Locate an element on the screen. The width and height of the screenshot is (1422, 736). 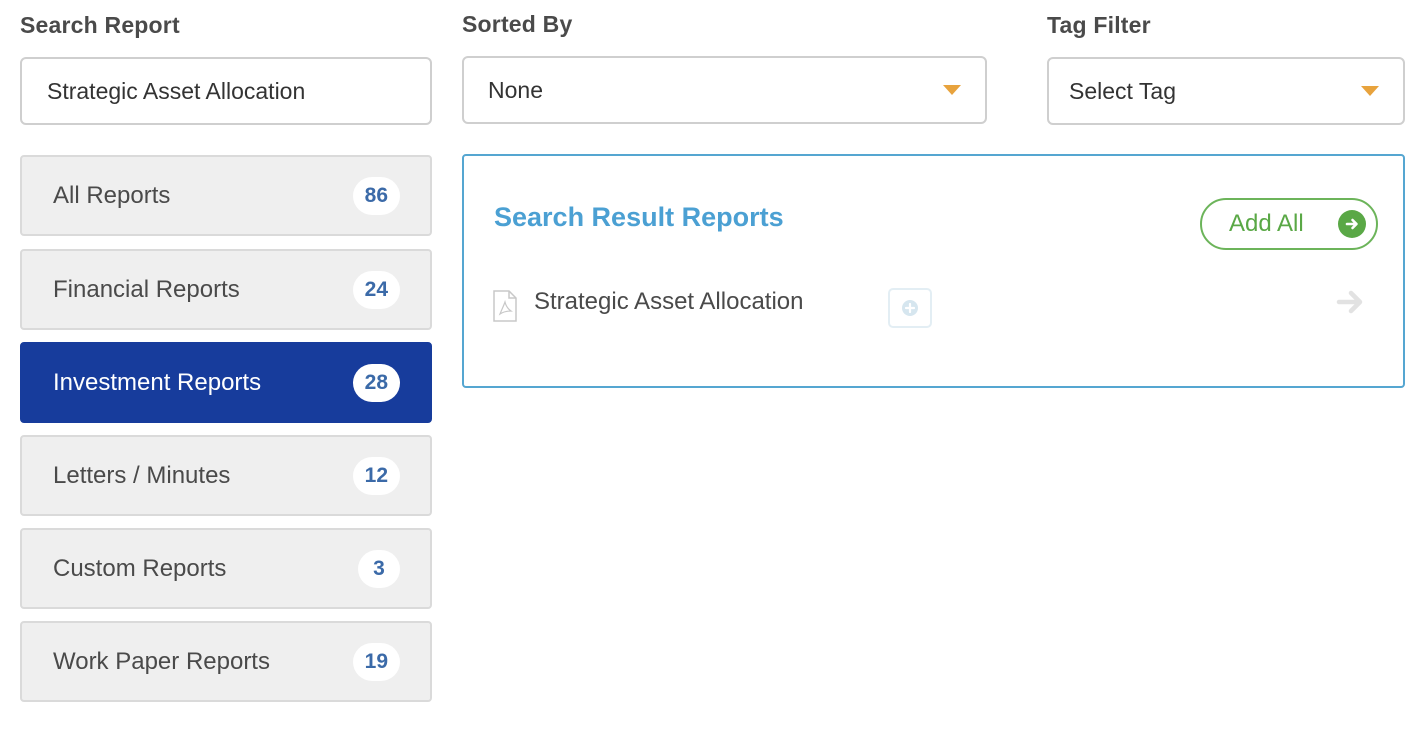
plus-circle-icon is located at coordinates (910, 308).